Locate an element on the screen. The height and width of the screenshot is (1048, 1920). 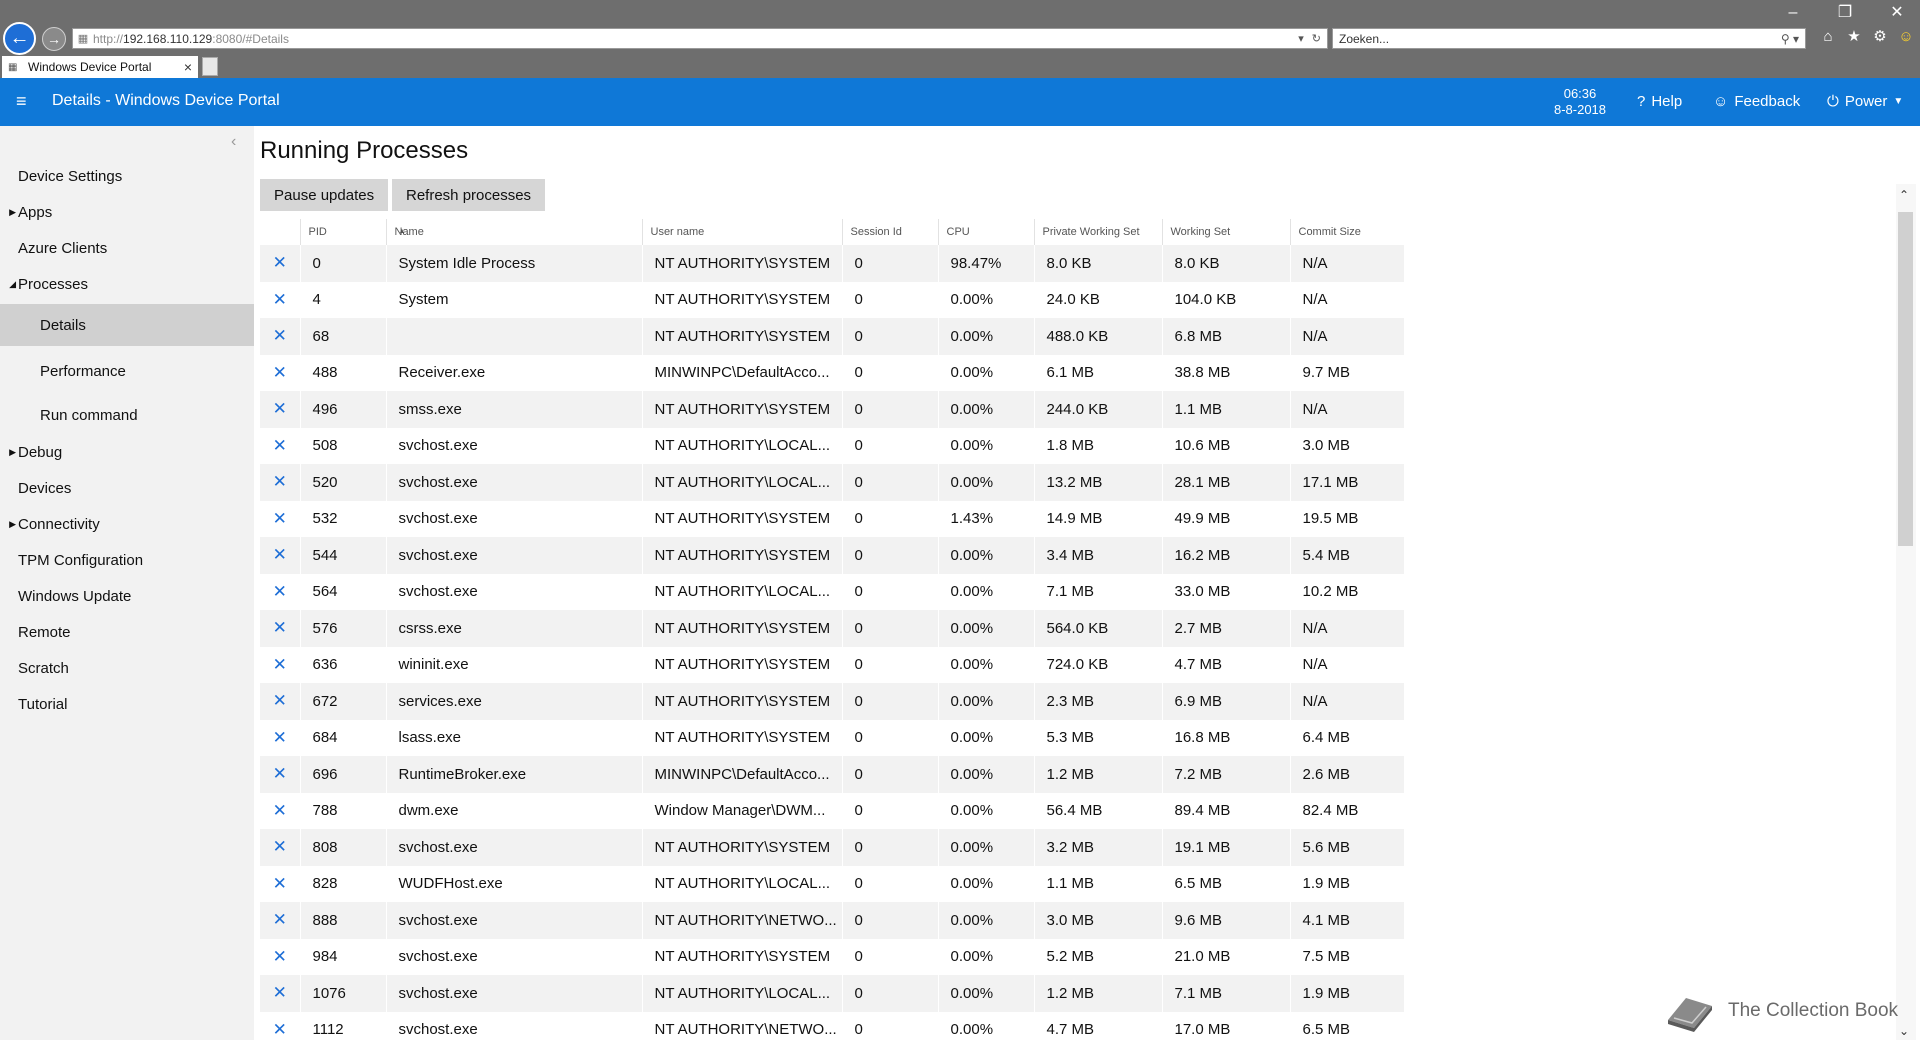
sidebar-item-performance: Performance is located at coordinates (127, 371).